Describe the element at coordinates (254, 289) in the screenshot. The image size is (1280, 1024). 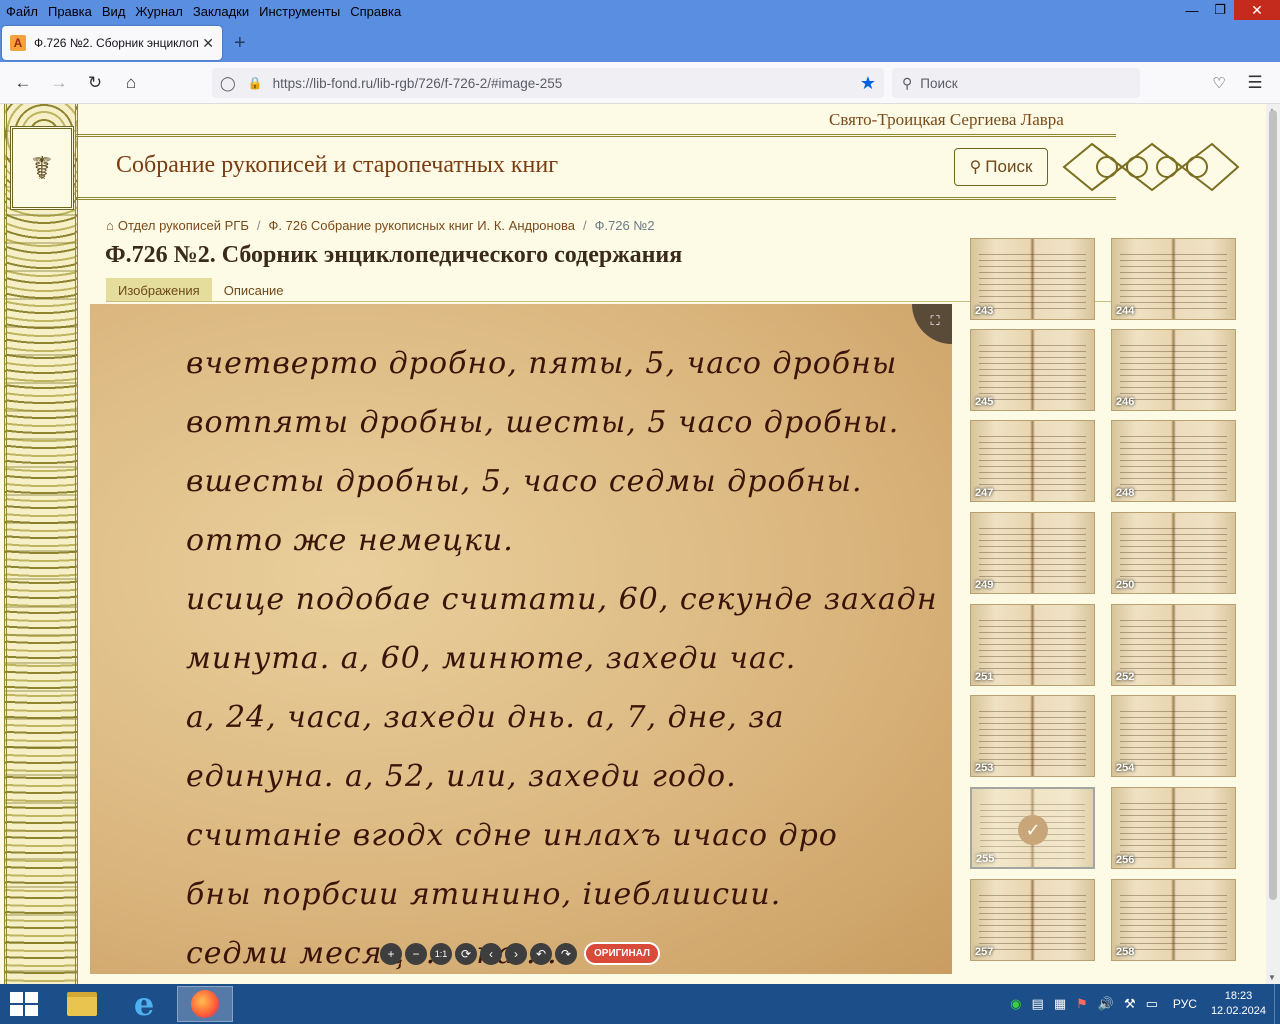
I see `tab-description: Описание` at that location.